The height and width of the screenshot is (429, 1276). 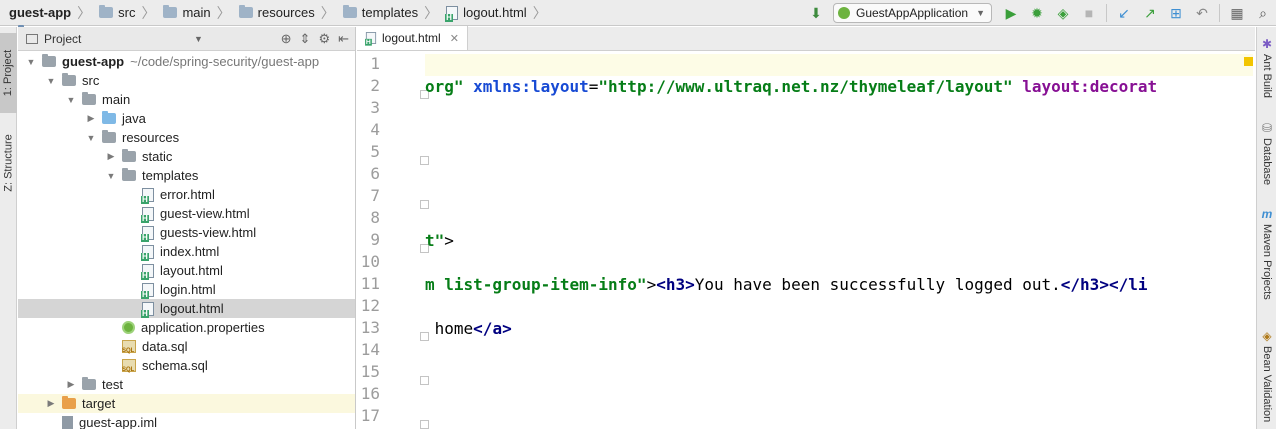 I want to click on revert-icon: ↶, so click(x=1202, y=13).